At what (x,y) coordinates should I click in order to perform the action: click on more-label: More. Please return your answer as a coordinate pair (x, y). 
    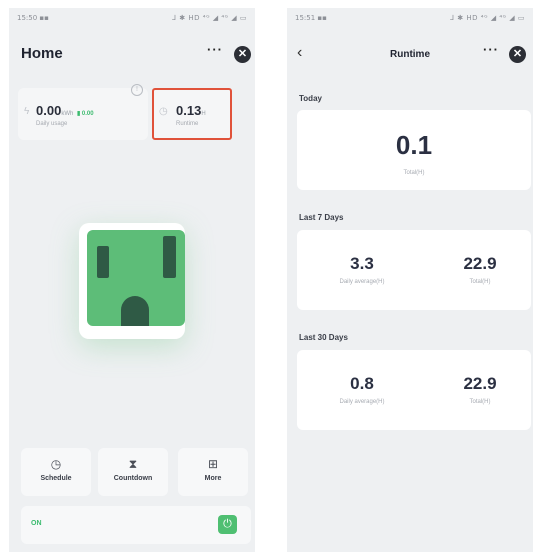
    Looking at the image, I should click on (213, 478).